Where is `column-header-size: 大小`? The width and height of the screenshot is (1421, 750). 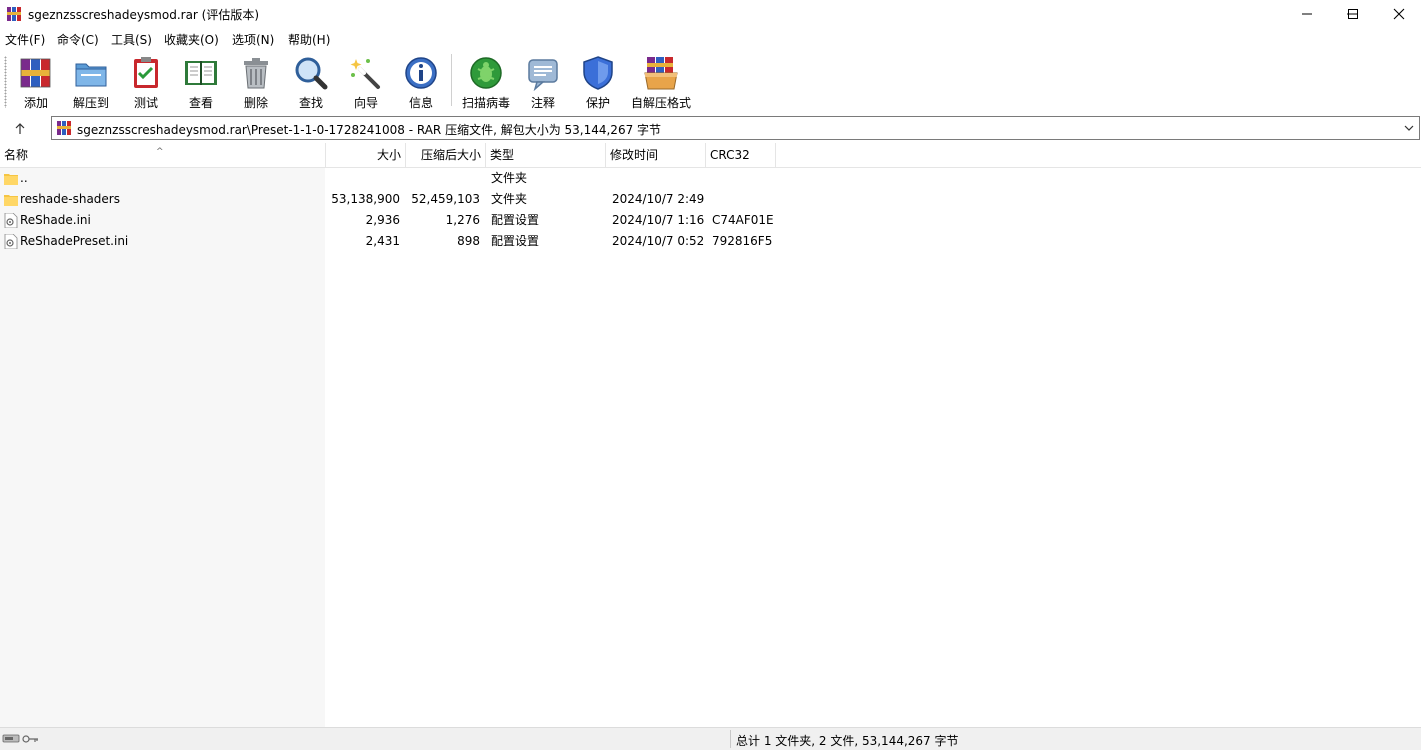 column-header-size: 大小 is located at coordinates (366, 155).